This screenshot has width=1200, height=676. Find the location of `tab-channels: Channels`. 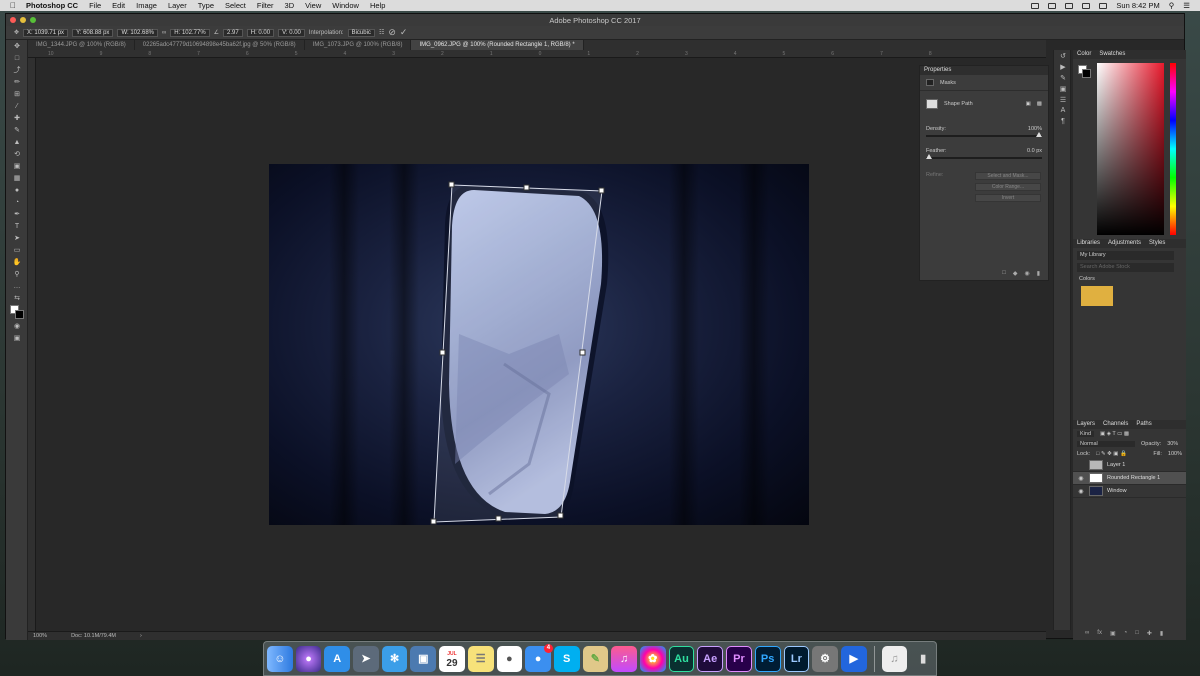

tab-channels: Channels is located at coordinates (1115, 424).